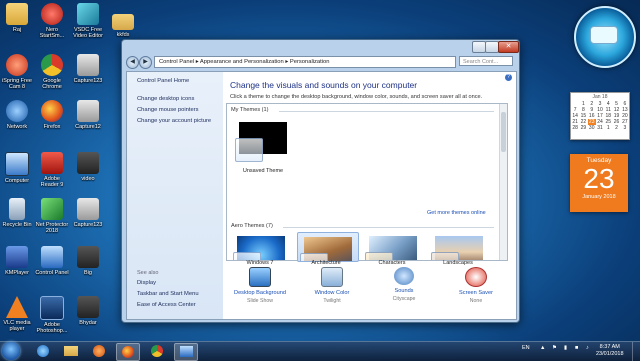 The height and width of the screenshot is (361, 640). Describe the element at coordinates (174, 121) in the screenshot. I see `change-account-picture-link: Change your account picture` at that location.